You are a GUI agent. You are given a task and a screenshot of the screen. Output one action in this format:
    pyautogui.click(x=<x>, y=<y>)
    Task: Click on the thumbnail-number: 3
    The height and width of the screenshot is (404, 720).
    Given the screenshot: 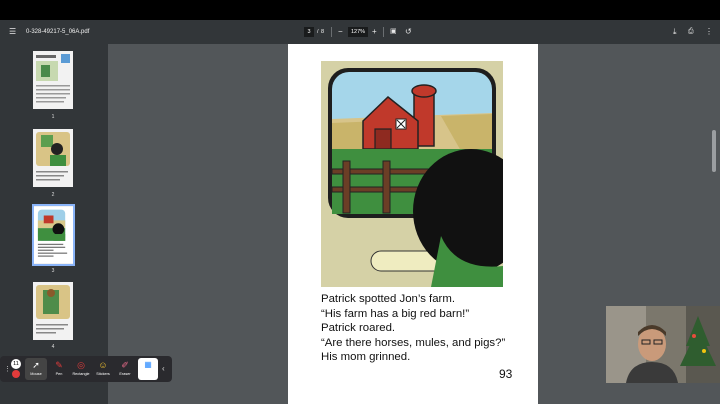 What is the action you would take?
    pyautogui.click(x=53, y=271)
    